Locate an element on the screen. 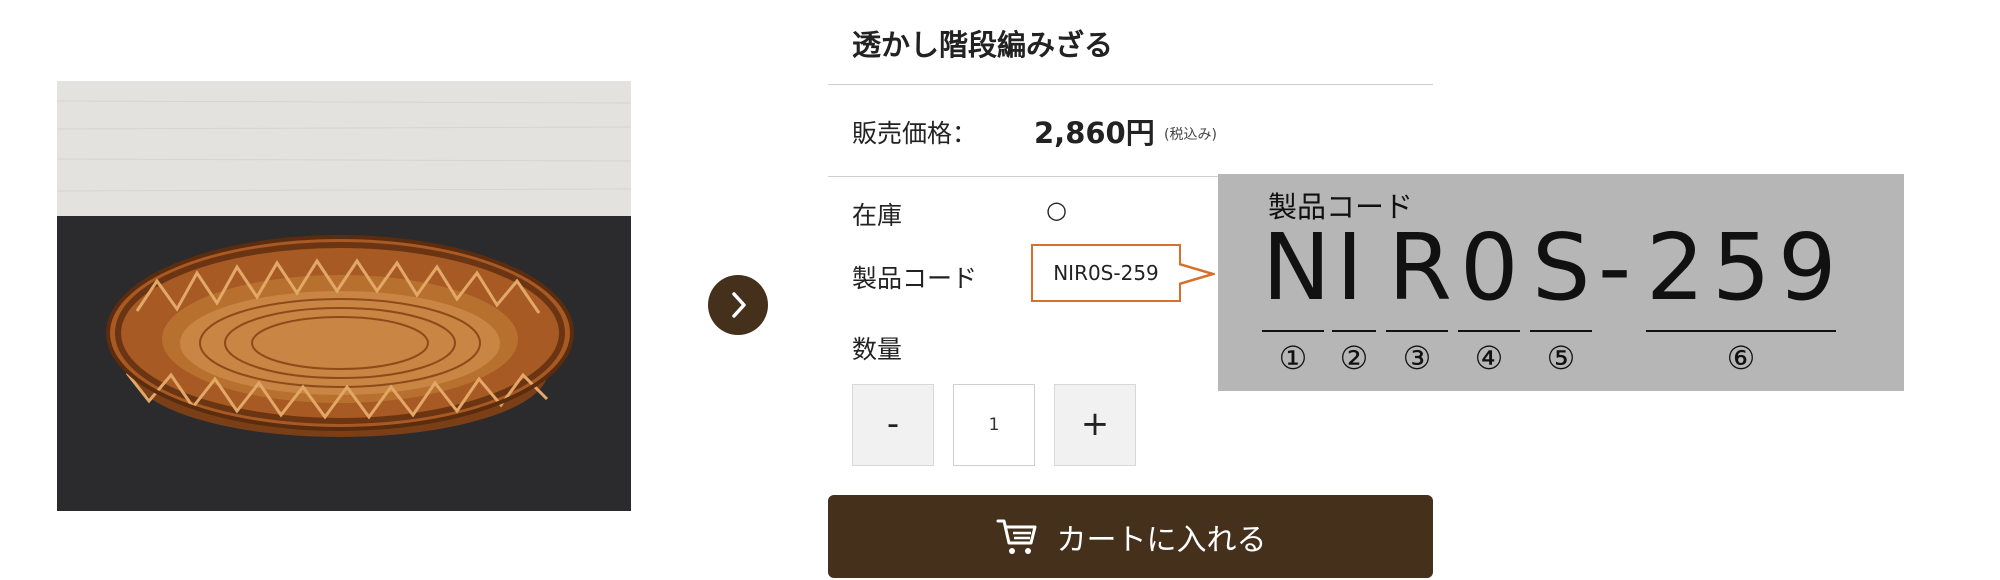 Image resolution: width=2000 pixels, height=580 pixels. code-segment-marker: ④ is located at coordinates (1489, 358).